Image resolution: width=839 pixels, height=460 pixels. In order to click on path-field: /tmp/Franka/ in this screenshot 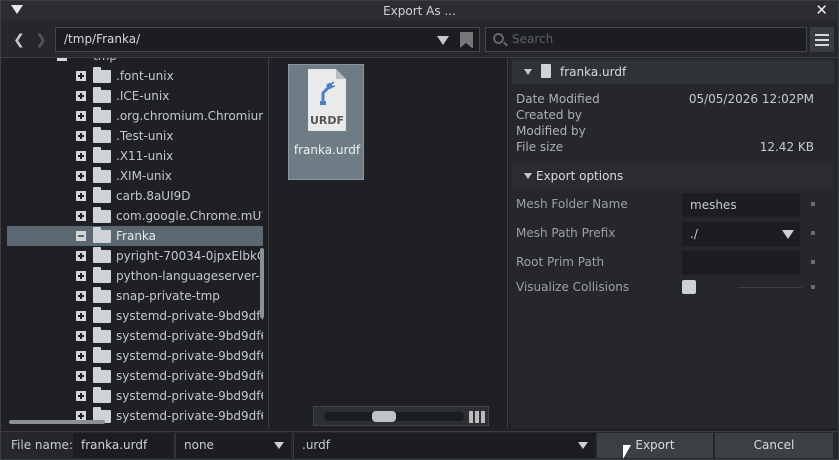, I will do `click(267, 39)`.